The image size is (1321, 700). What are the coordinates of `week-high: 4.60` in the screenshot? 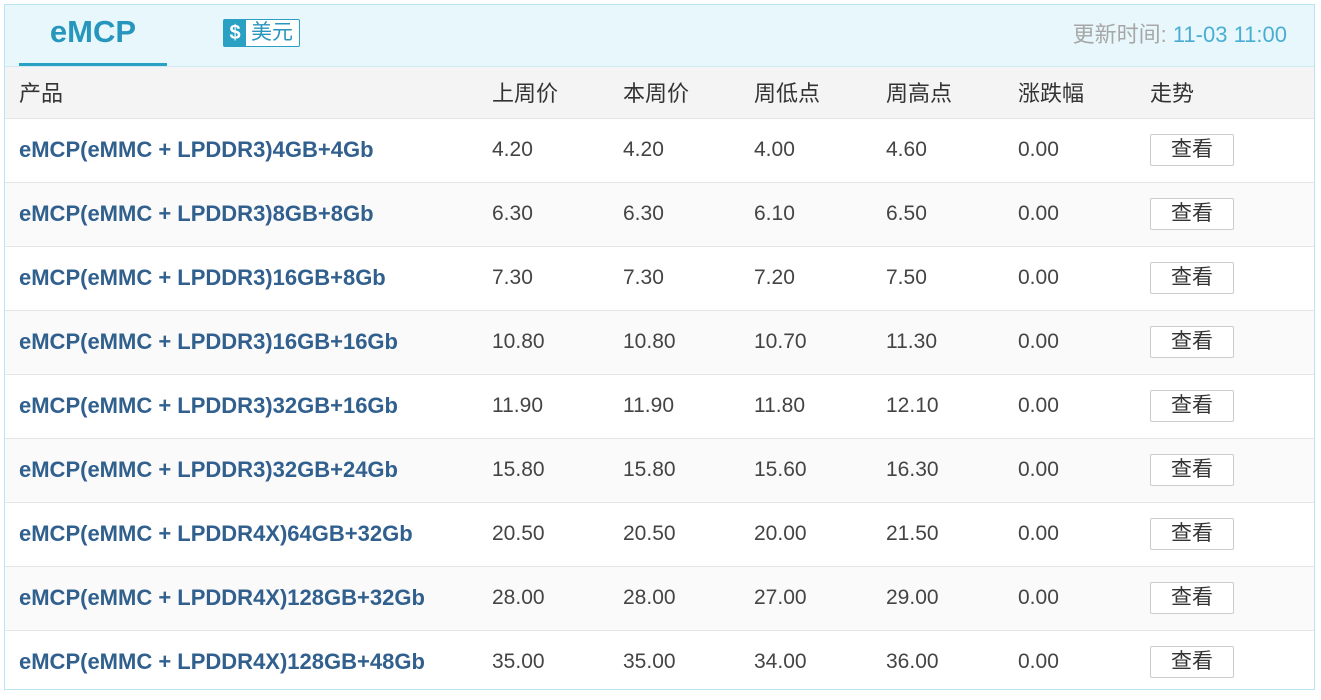 It's located at (906, 149).